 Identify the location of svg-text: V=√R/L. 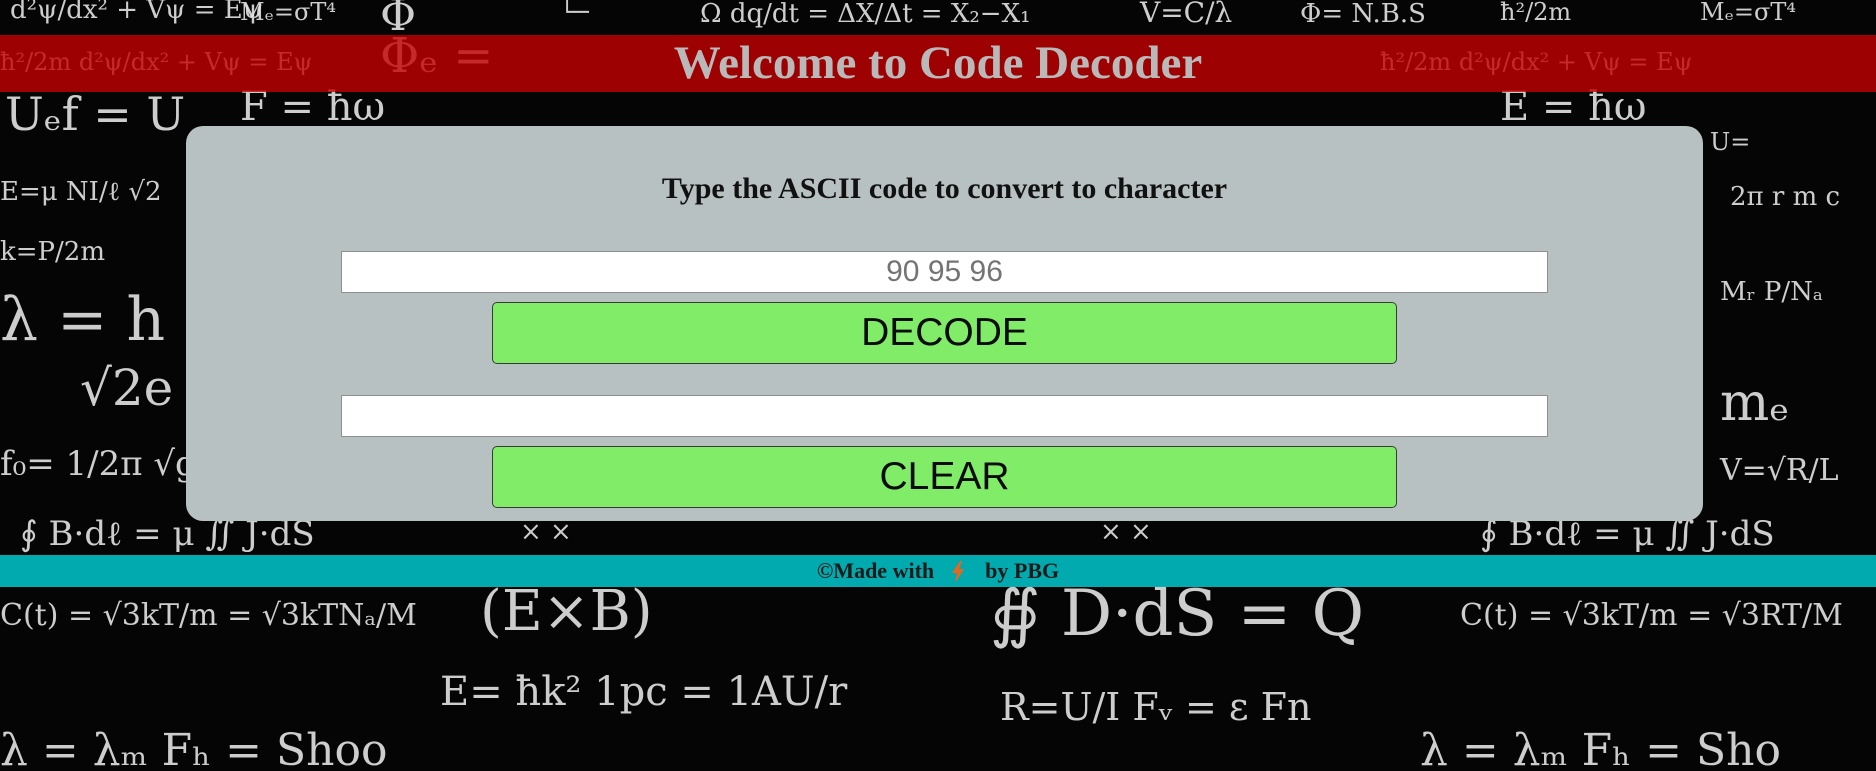
(1779, 470).